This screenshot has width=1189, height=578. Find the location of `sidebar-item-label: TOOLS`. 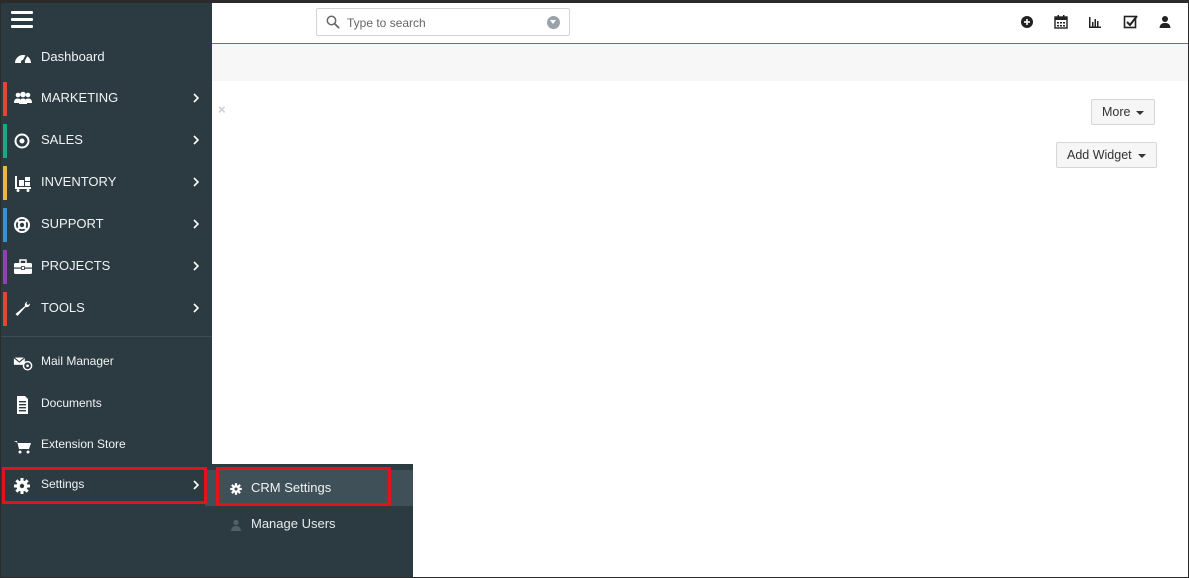

sidebar-item-label: TOOLS is located at coordinates (63, 307).